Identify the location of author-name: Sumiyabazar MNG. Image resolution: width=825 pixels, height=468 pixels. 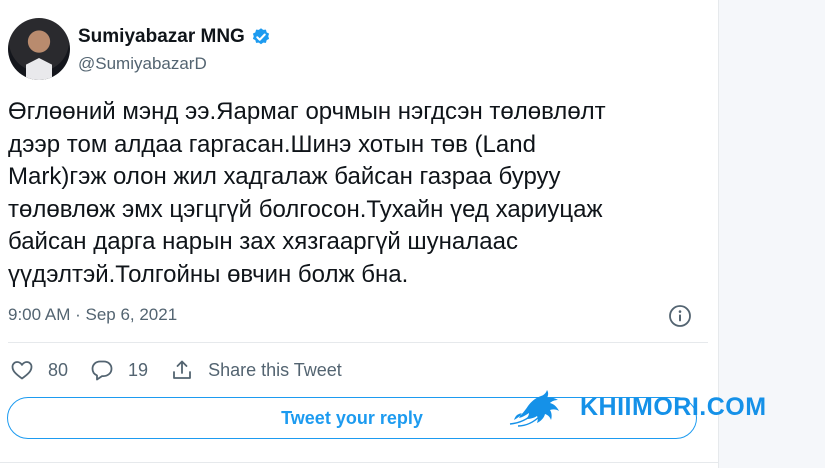
(161, 37).